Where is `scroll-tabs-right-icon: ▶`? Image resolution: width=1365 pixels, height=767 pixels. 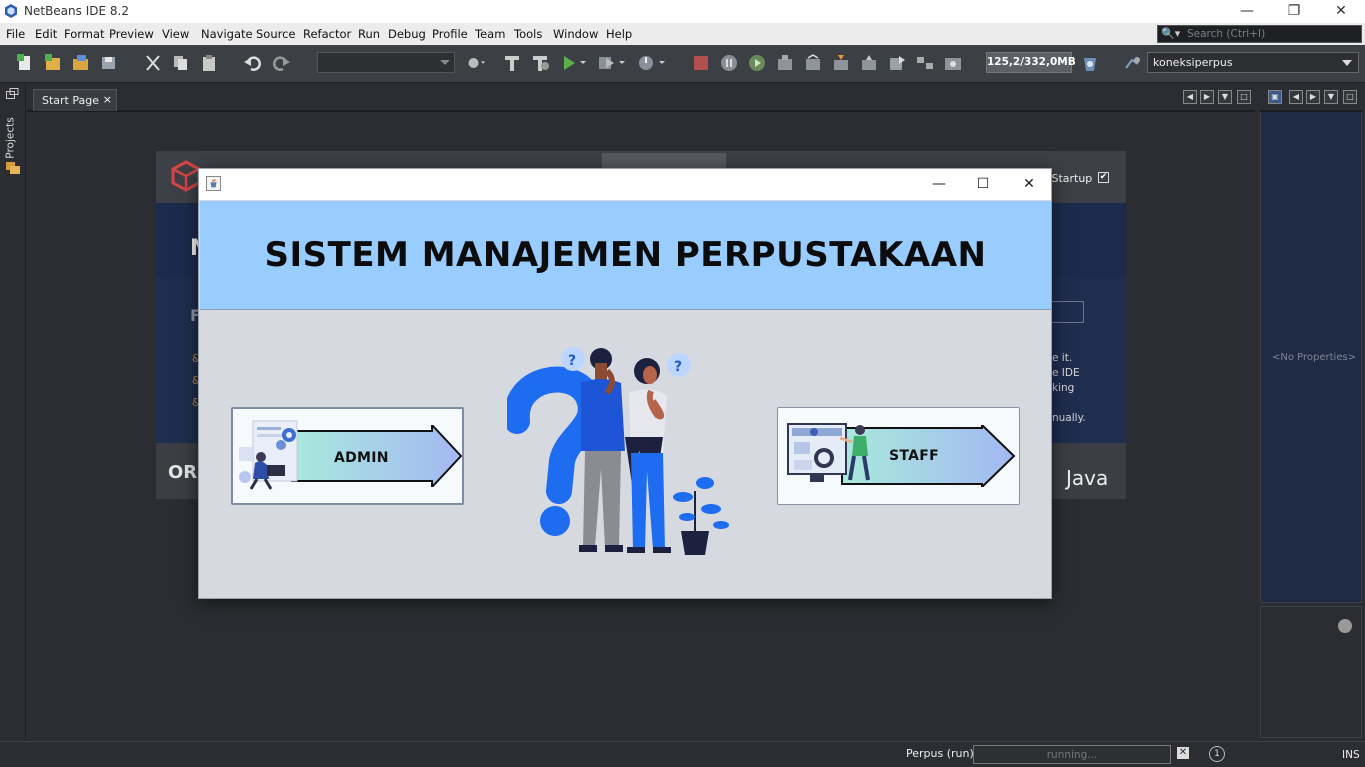 scroll-tabs-right-icon: ▶ is located at coordinates (1207, 97).